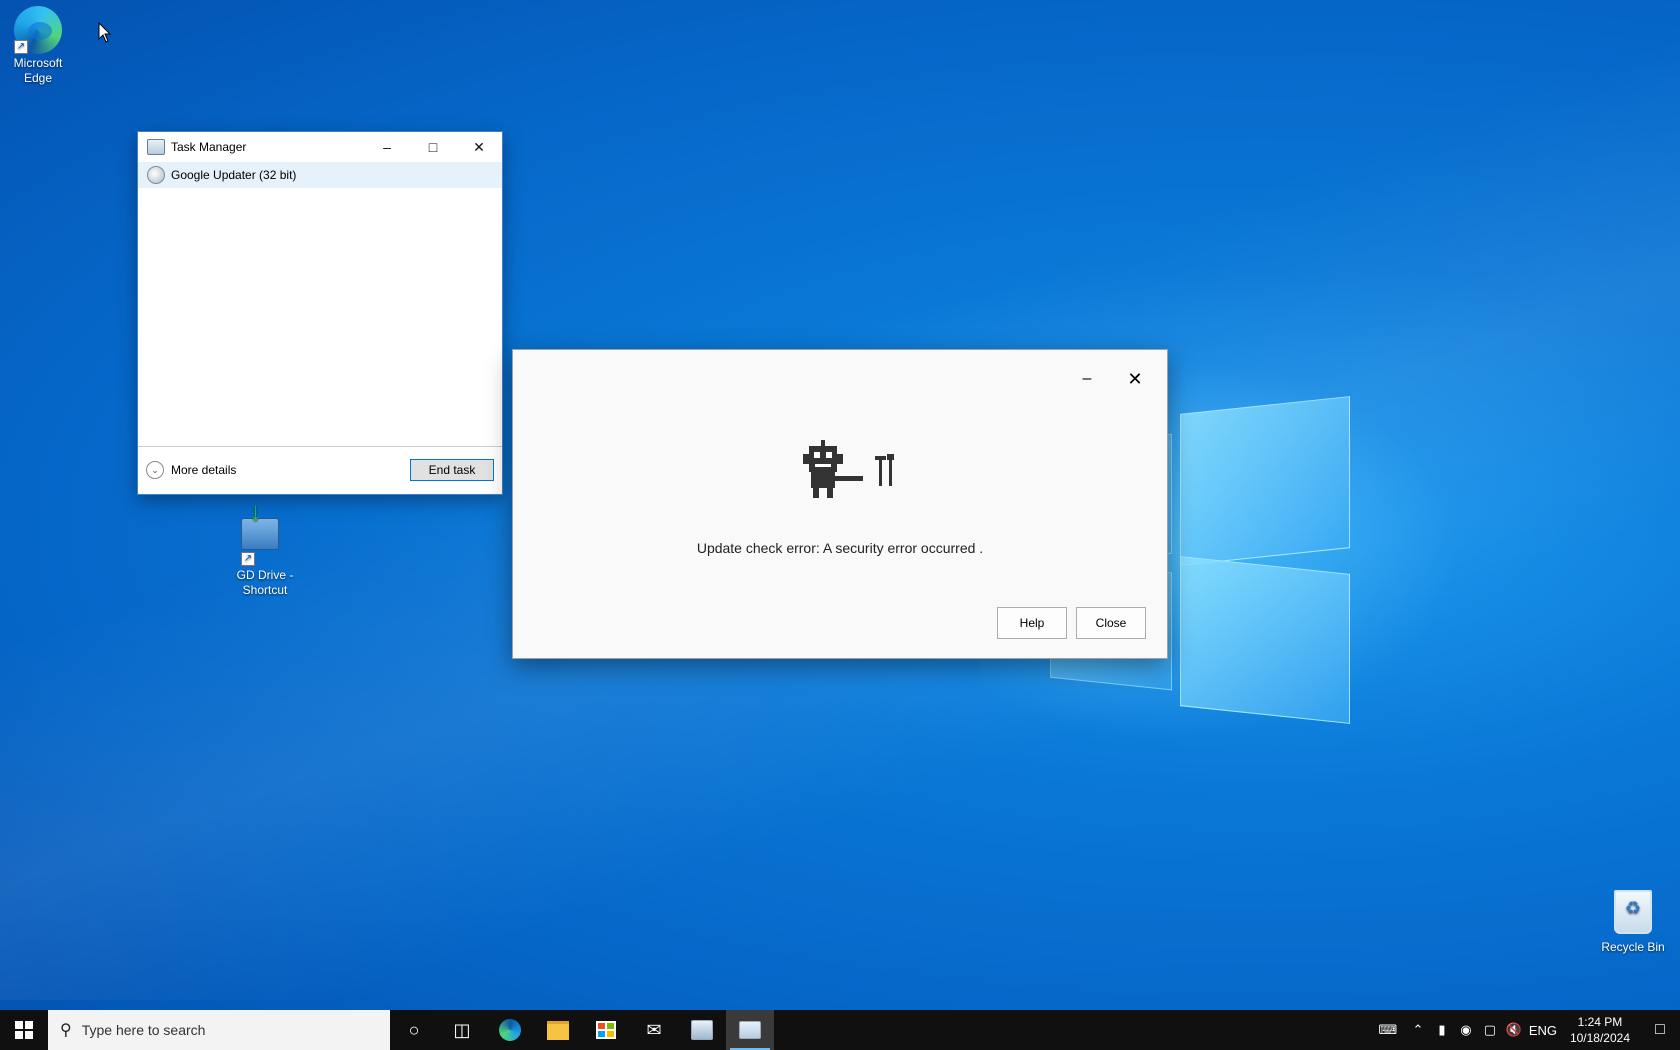  I want to click on clock: 1:24 PM 10/18/2024, so click(1600, 1030).